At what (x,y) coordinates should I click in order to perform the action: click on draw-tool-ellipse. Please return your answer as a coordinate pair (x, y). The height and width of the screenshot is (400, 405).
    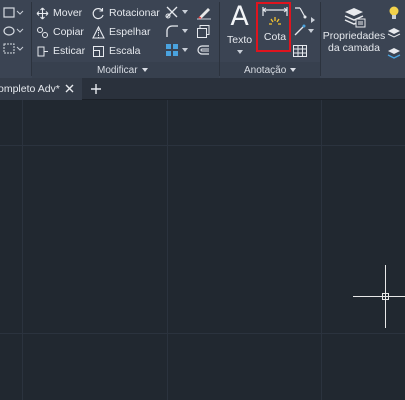
    Looking at the image, I should click on (13, 31).